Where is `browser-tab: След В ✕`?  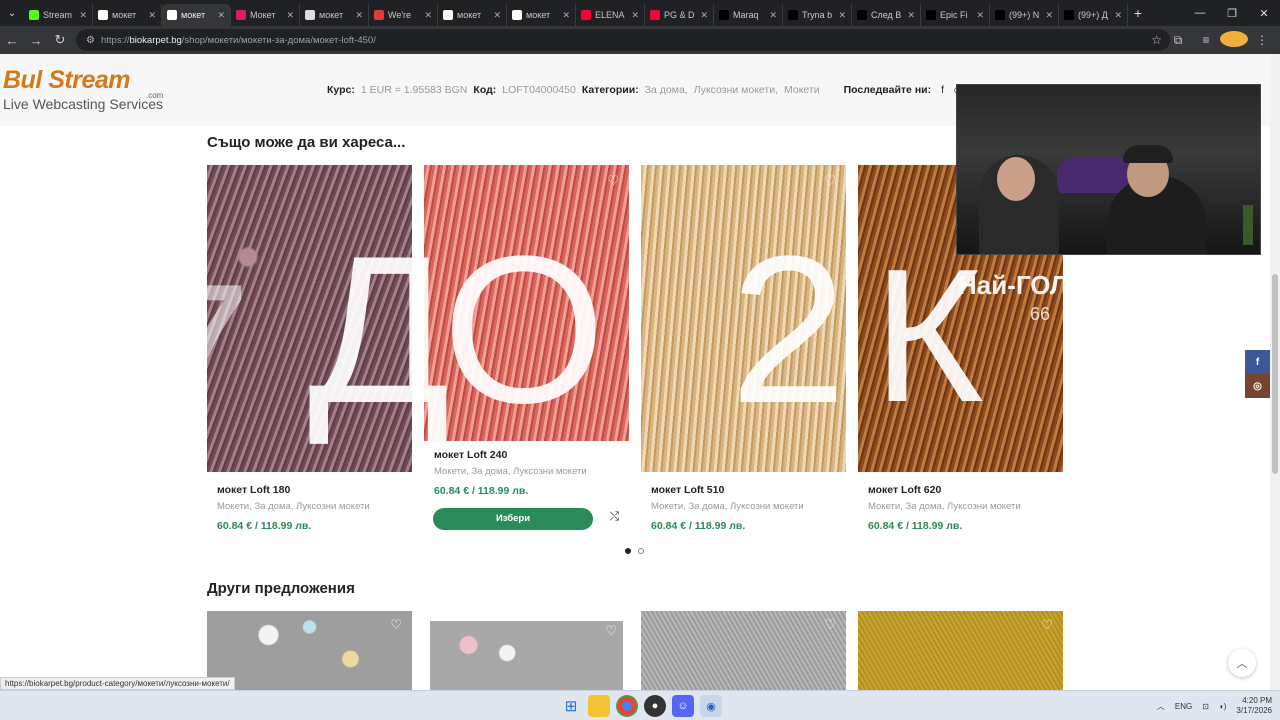 browser-tab: След В ✕ is located at coordinates (886, 15).